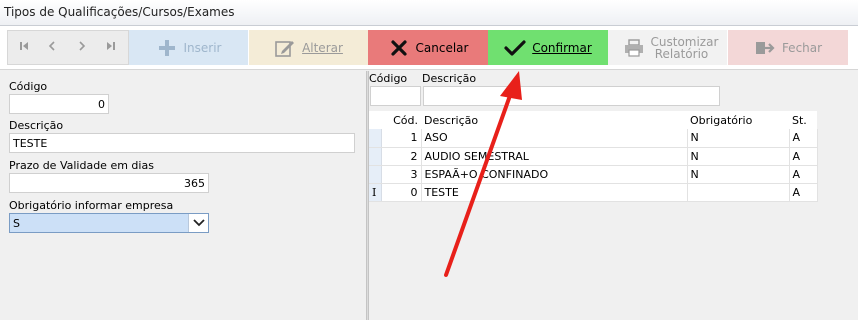  What do you see at coordinates (449, 78) in the screenshot?
I see `filter-descricao-label: Descrição` at bounding box center [449, 78].